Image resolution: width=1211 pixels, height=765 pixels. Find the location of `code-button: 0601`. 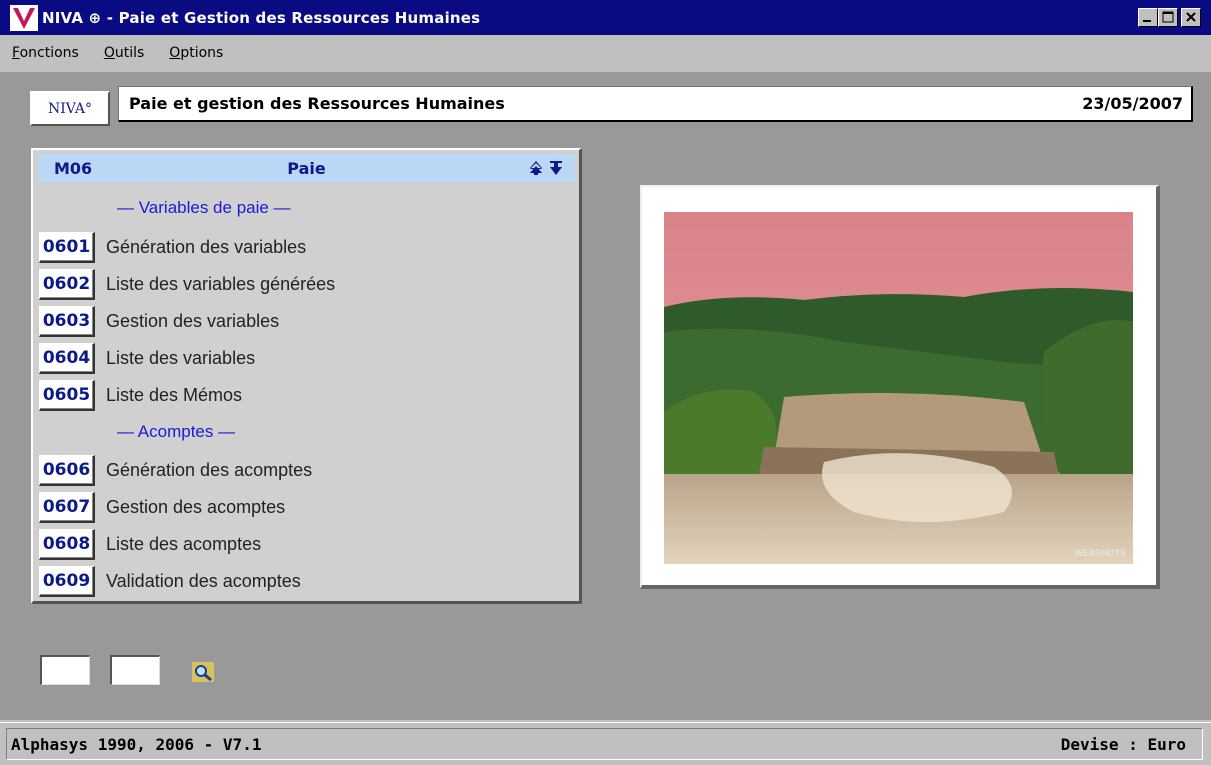

code-button: 0601 is located at coordinates (67, 247).